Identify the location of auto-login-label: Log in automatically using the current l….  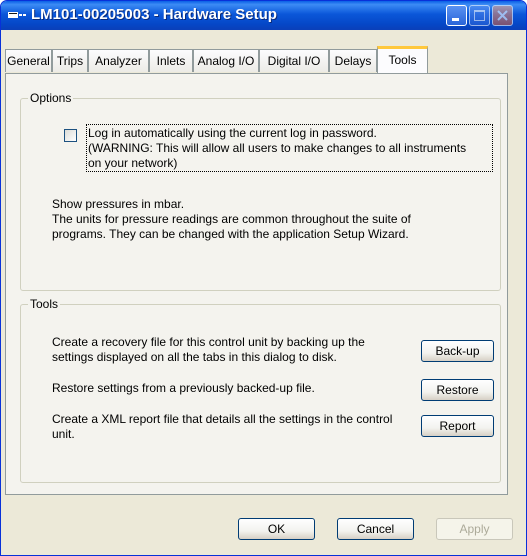
(232, 133).